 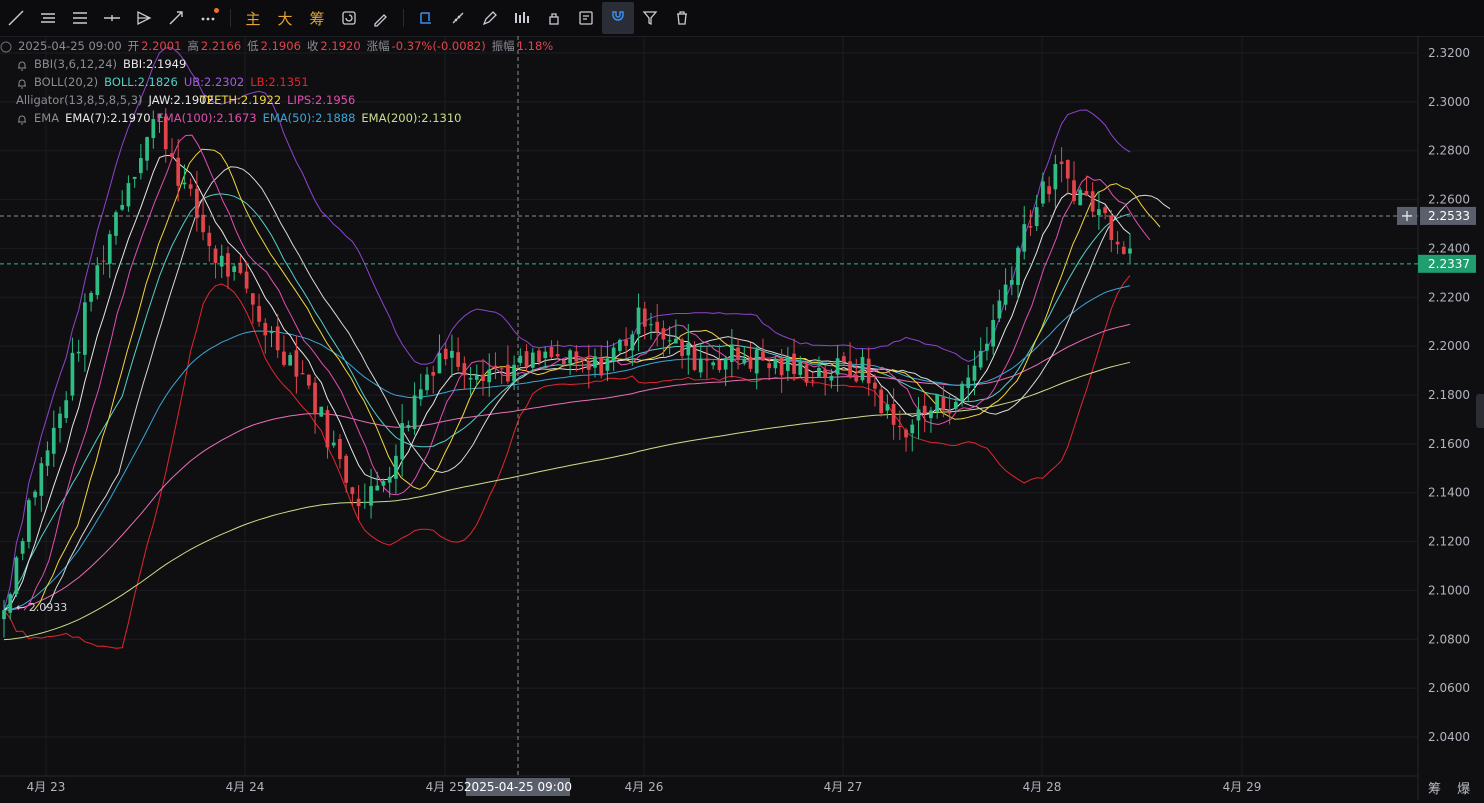 I want to click on trash-icon, so click(x=682, y=18).